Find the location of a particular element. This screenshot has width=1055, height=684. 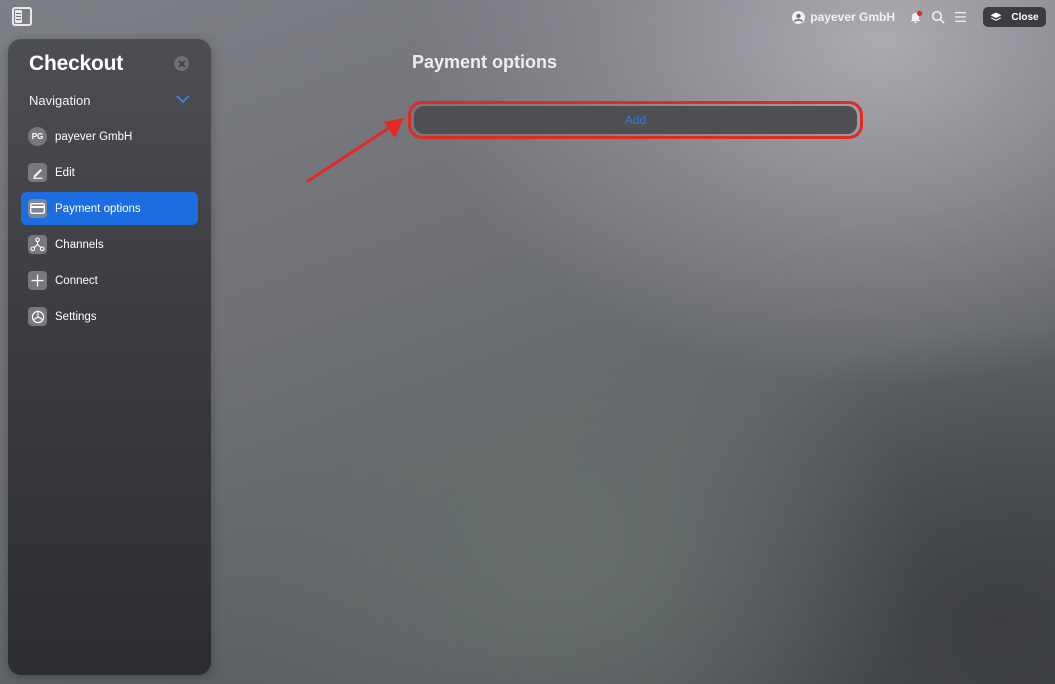

navigation-section-toggle: Navigation is located at coordinates (109, 102).